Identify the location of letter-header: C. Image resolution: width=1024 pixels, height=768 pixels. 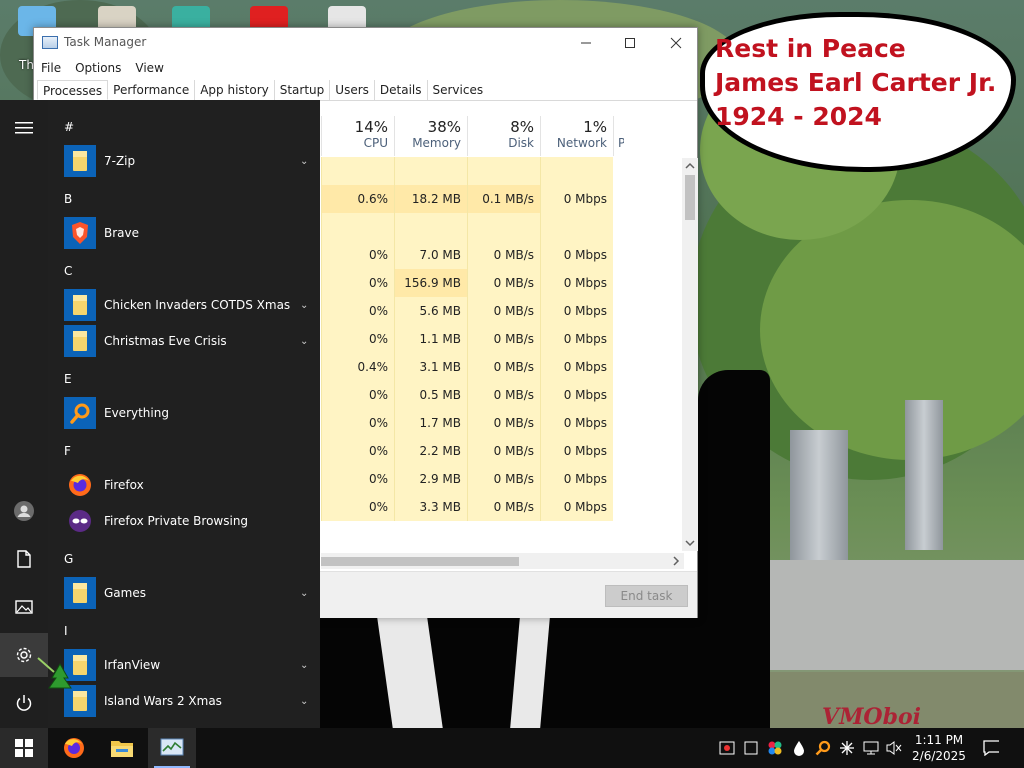
(68, 271).